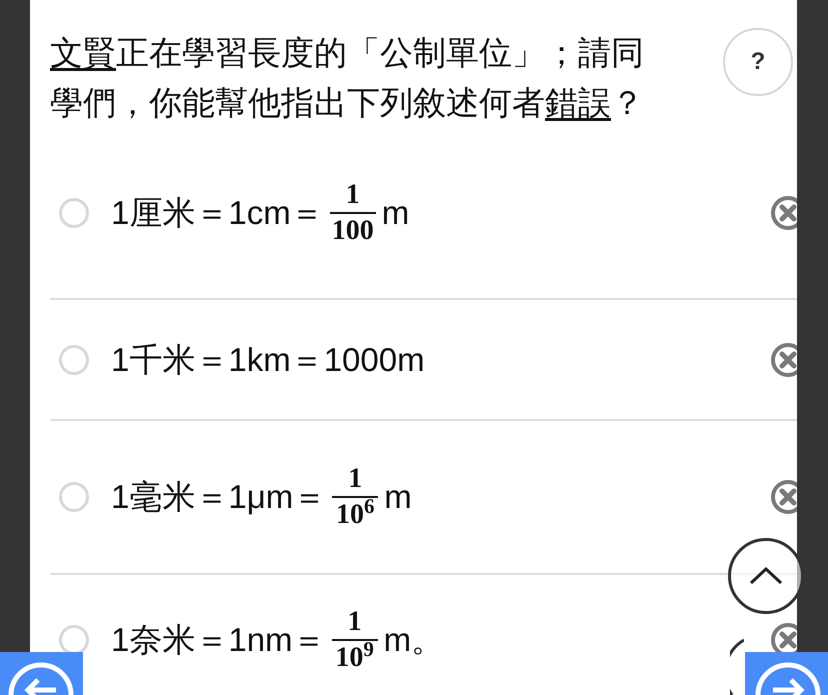 This screenshot has width=828, height=695. I want to click on denominator: 10$^{9}$, so click(354, 658).